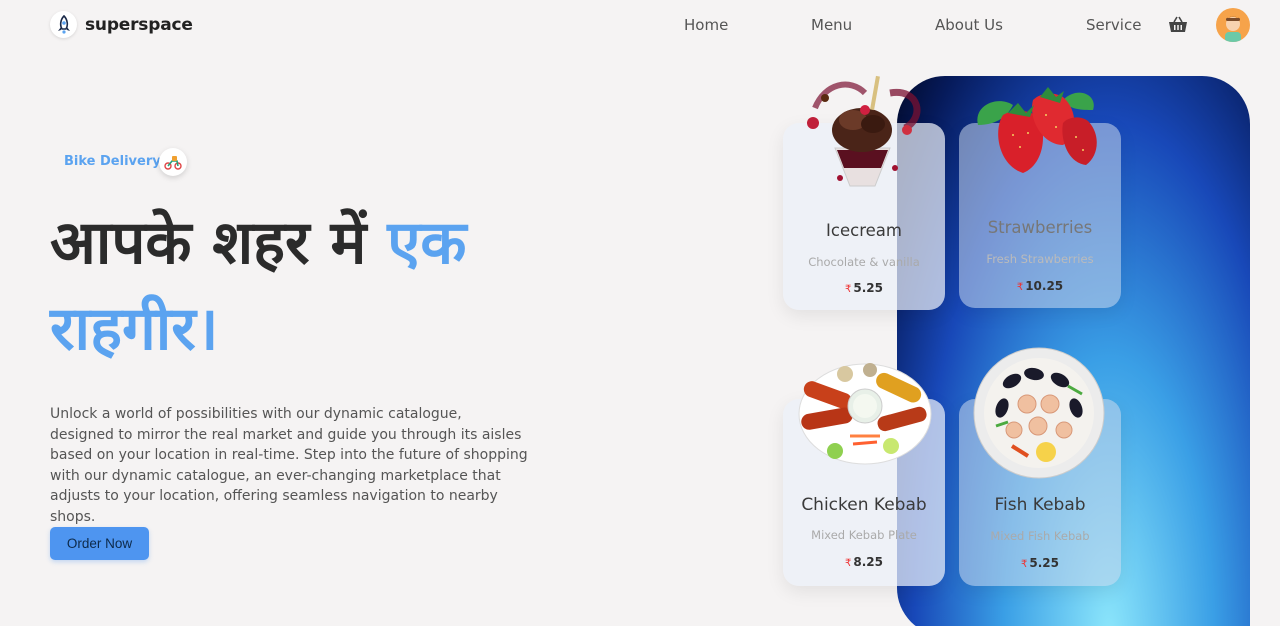 This screenshot has width=1280, height=626. Describe the element at coordinates (139, 24) in the screenshot. I see `brand-name: superspace` at that location.